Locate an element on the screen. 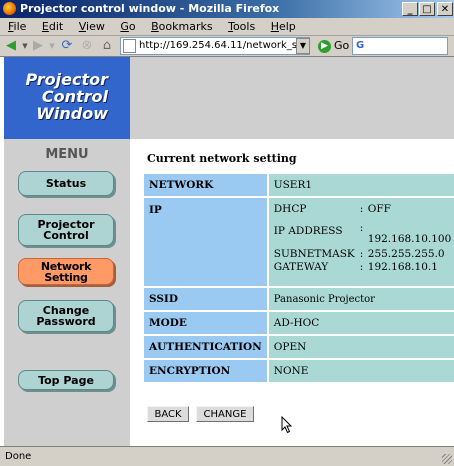 The width and height of the screenshot is (454, 466). authentication-key: AUTHENTICATION is located at coordinates (205, 347).